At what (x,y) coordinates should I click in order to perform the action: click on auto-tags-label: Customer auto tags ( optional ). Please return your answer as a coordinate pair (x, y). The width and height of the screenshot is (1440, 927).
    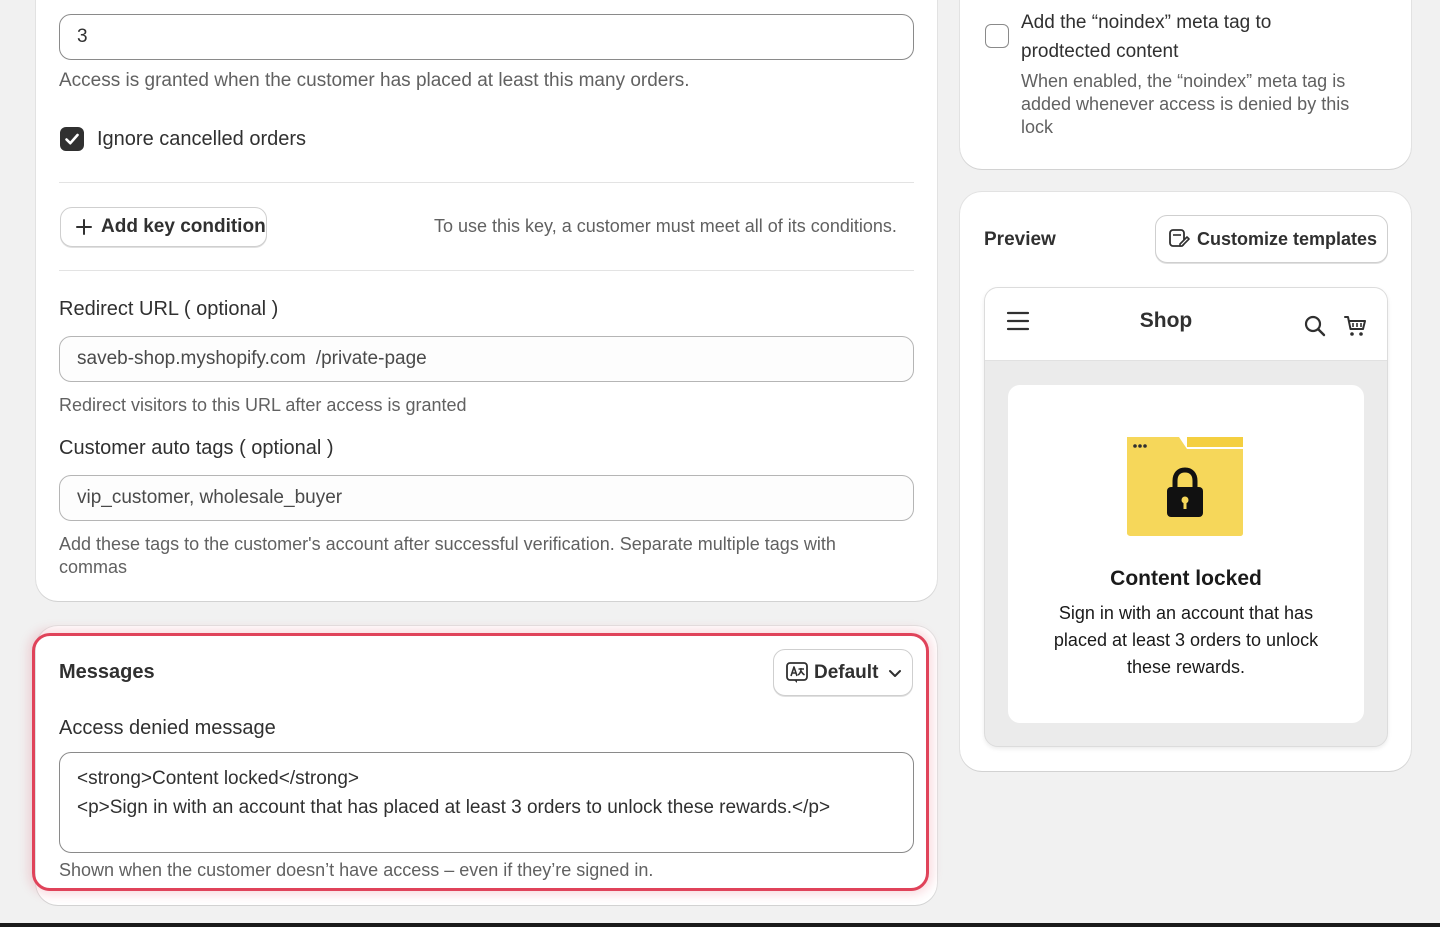
    Looking at the image, I should click on (196, 448).